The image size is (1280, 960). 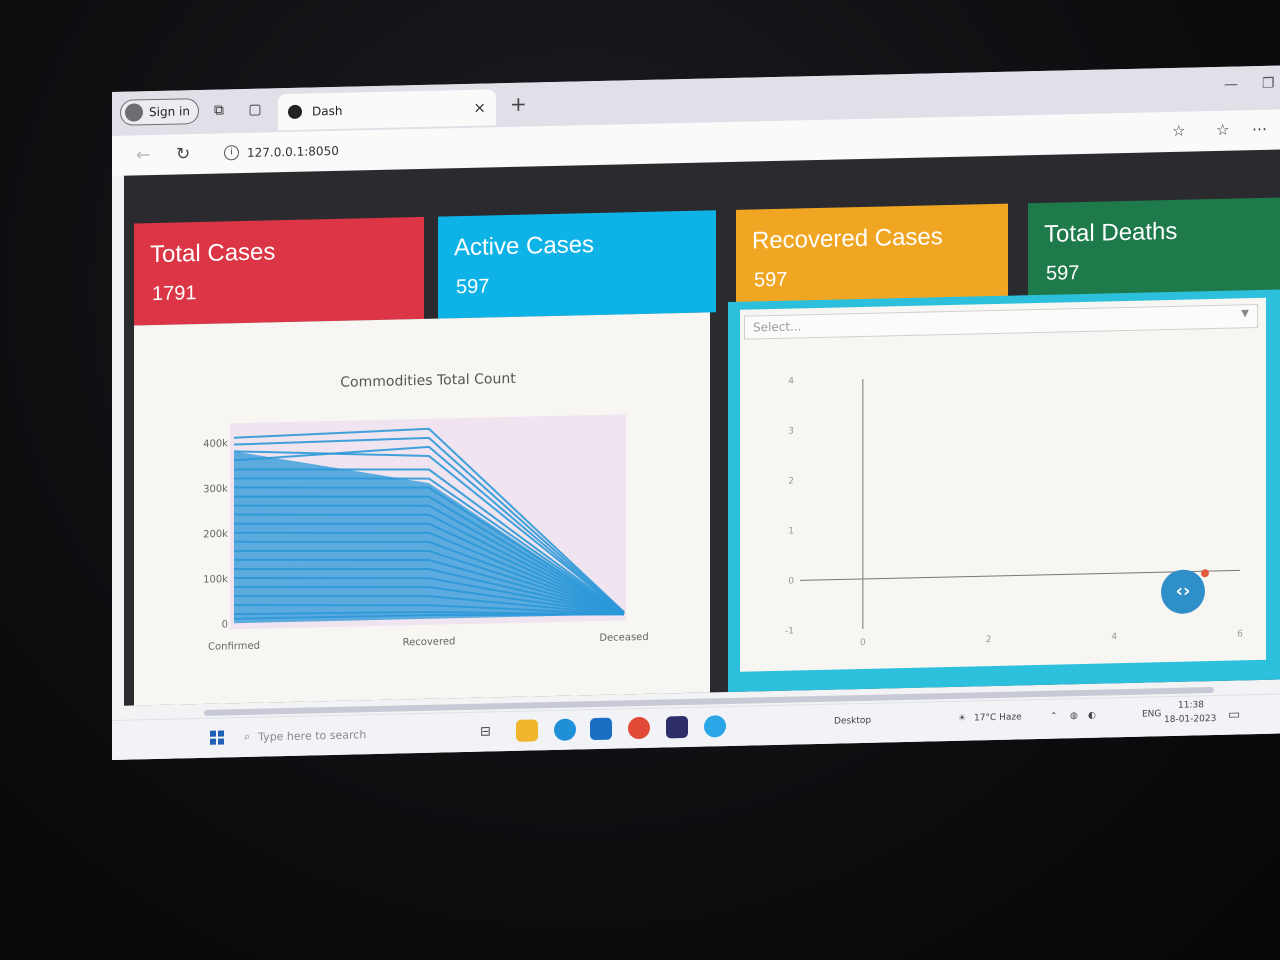 I want to click on y-tick-label: 1, so click(x=791, y=532).